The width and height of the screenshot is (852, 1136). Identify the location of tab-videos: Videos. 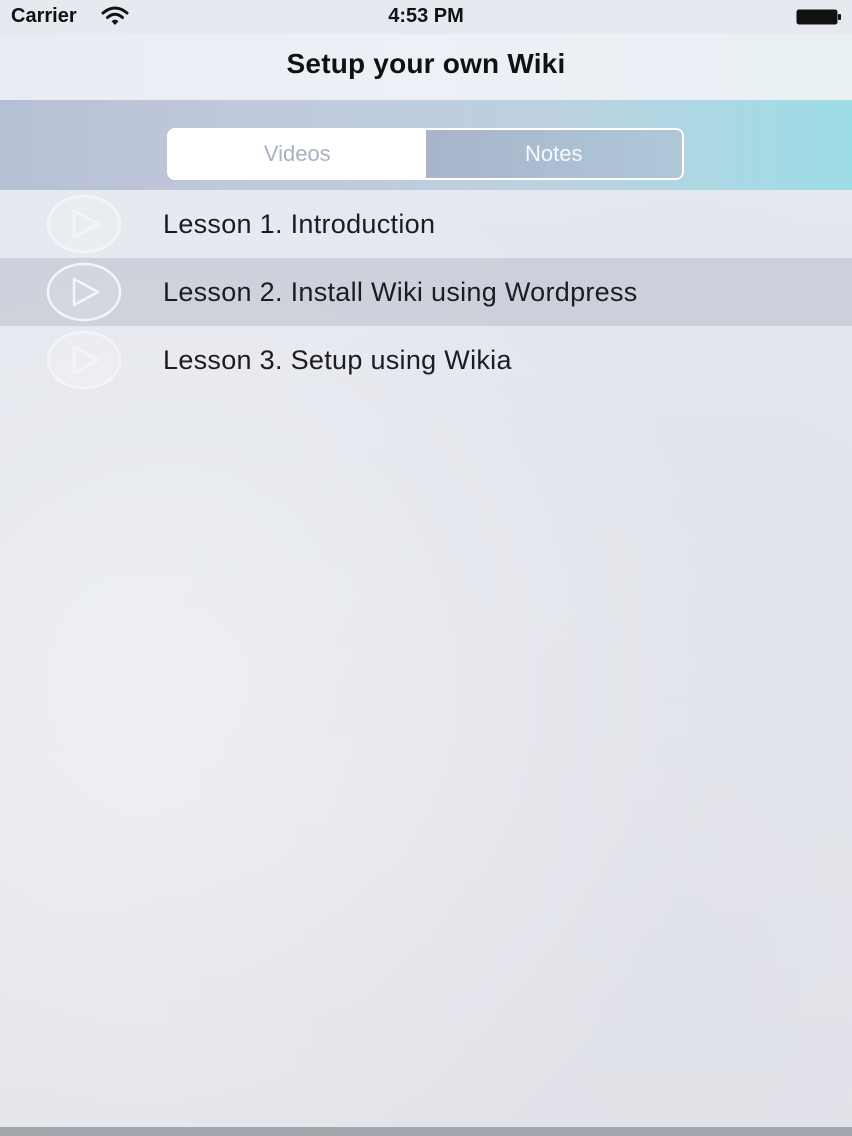
(297, 154).